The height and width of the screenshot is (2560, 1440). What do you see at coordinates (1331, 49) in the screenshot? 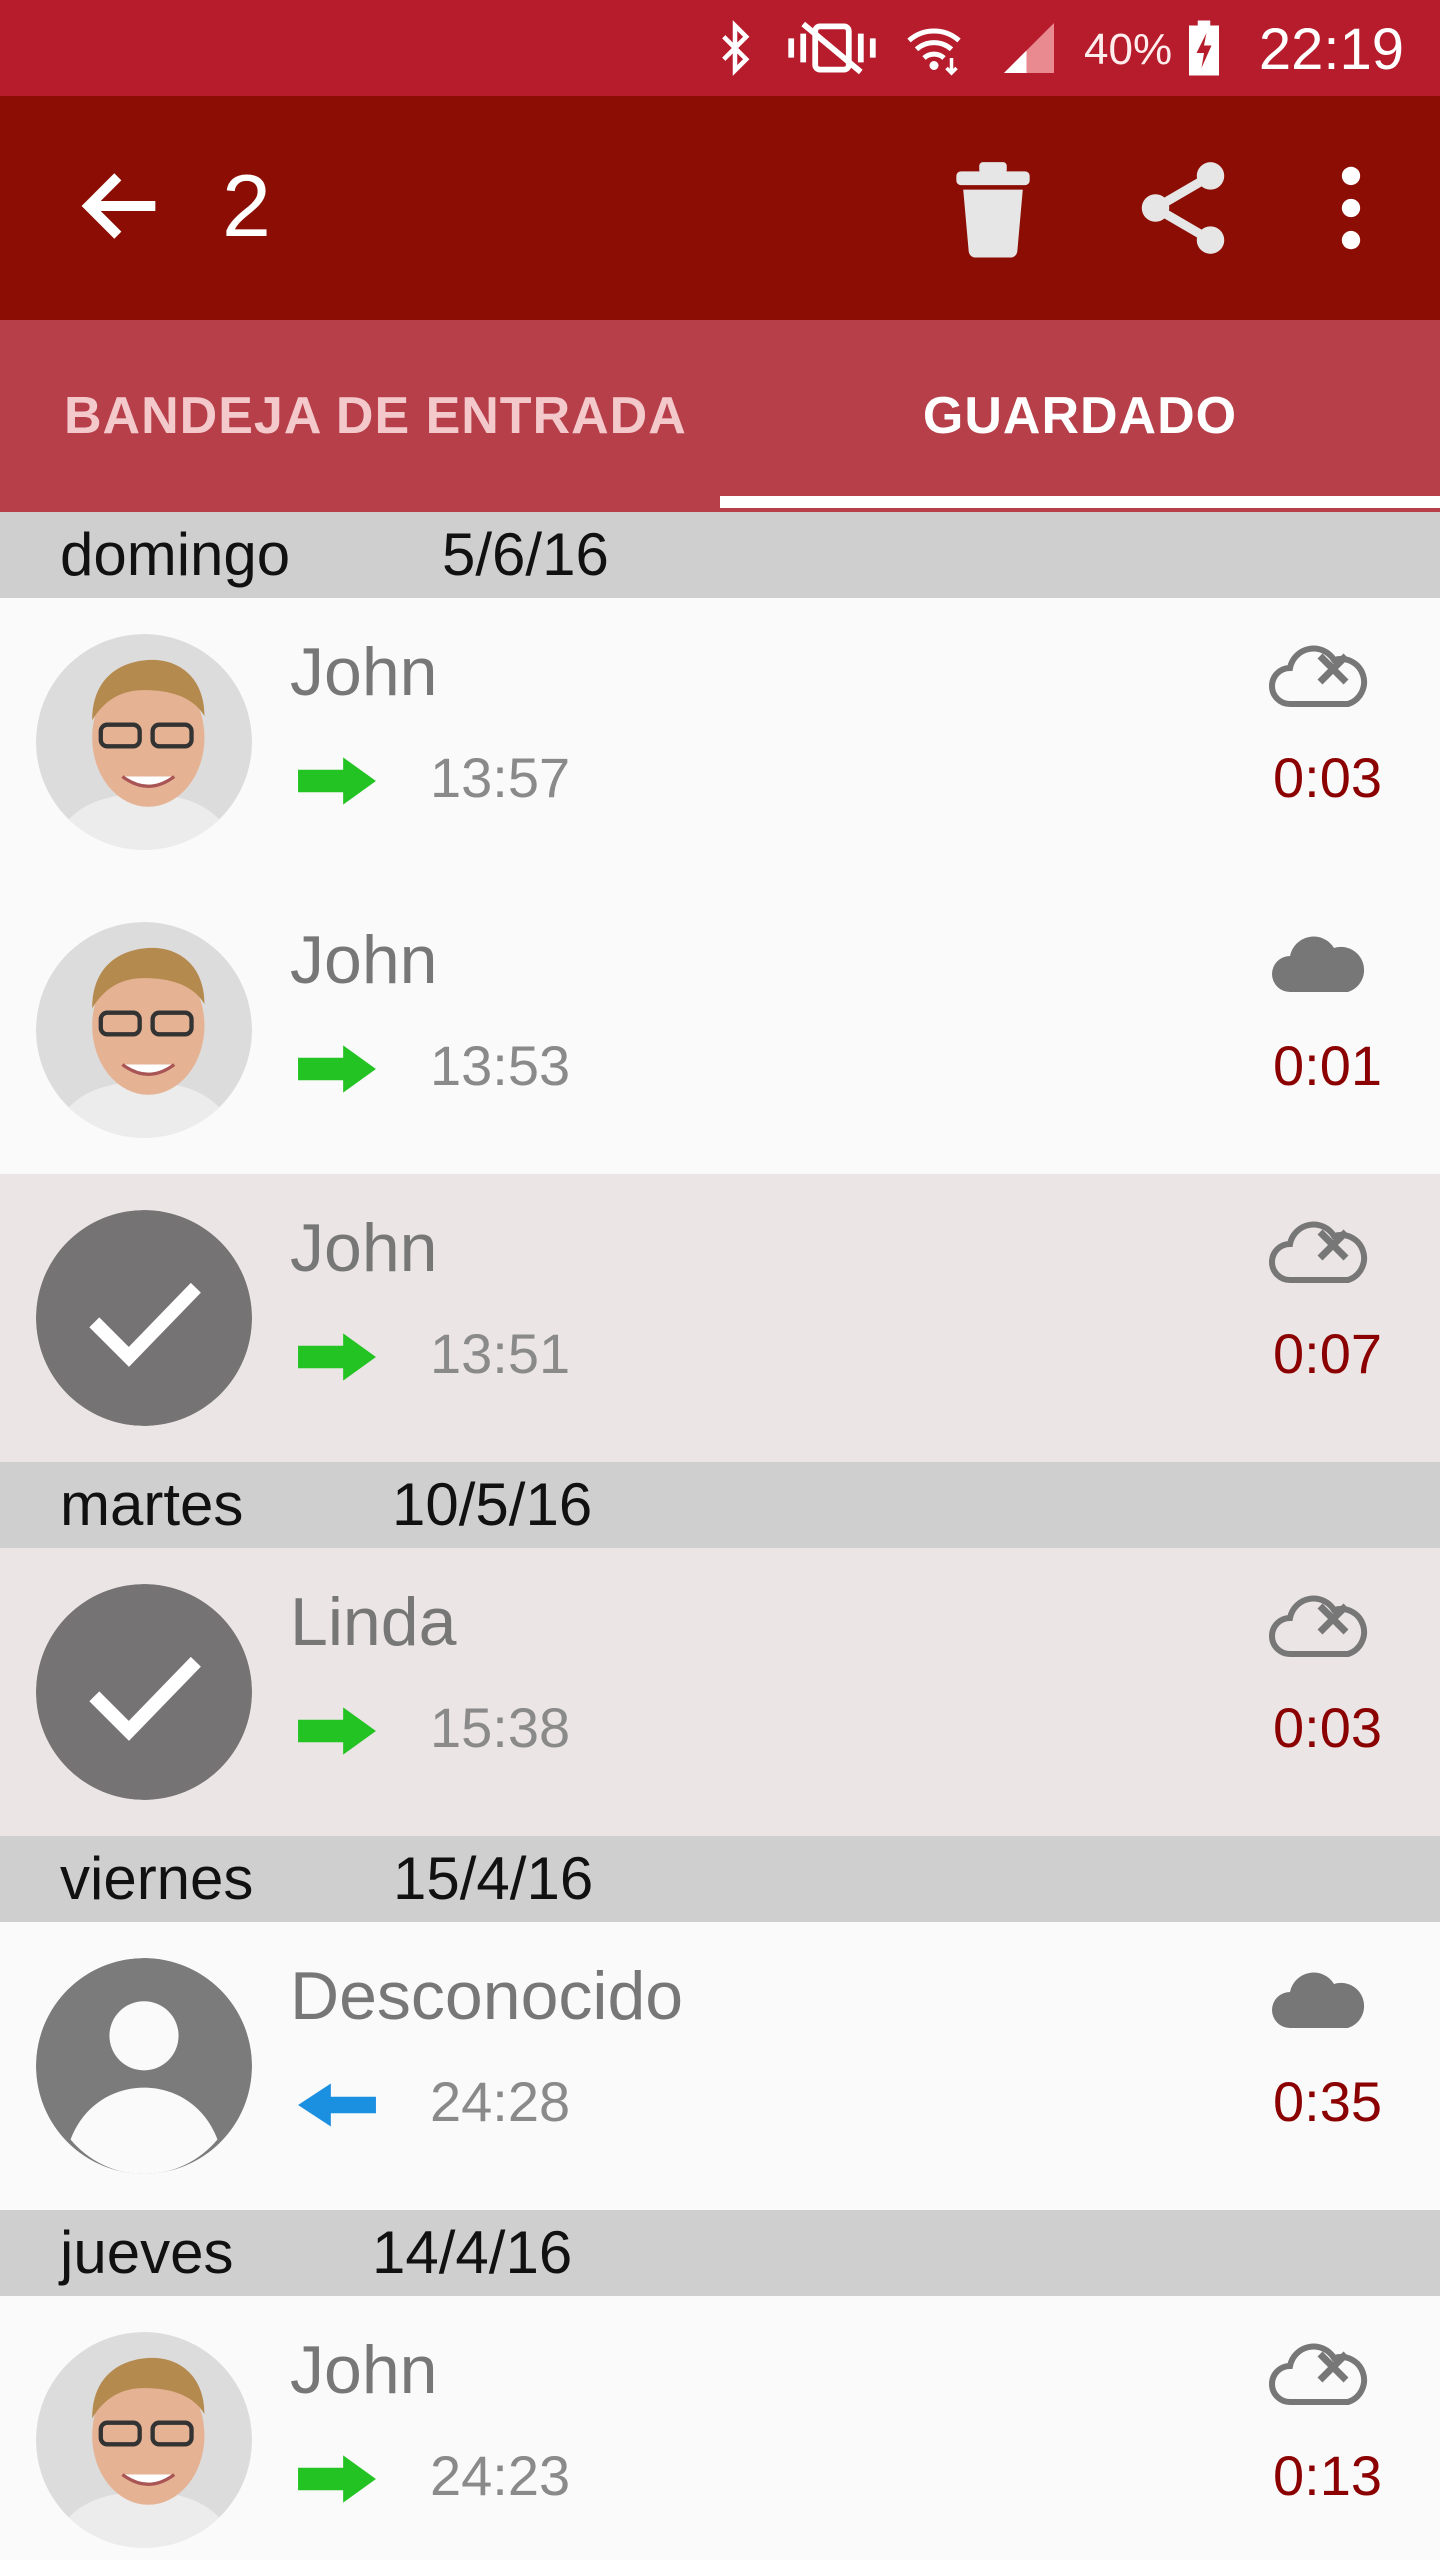
I see `status-clock: 22:19` at bounding box center [1331, 49].